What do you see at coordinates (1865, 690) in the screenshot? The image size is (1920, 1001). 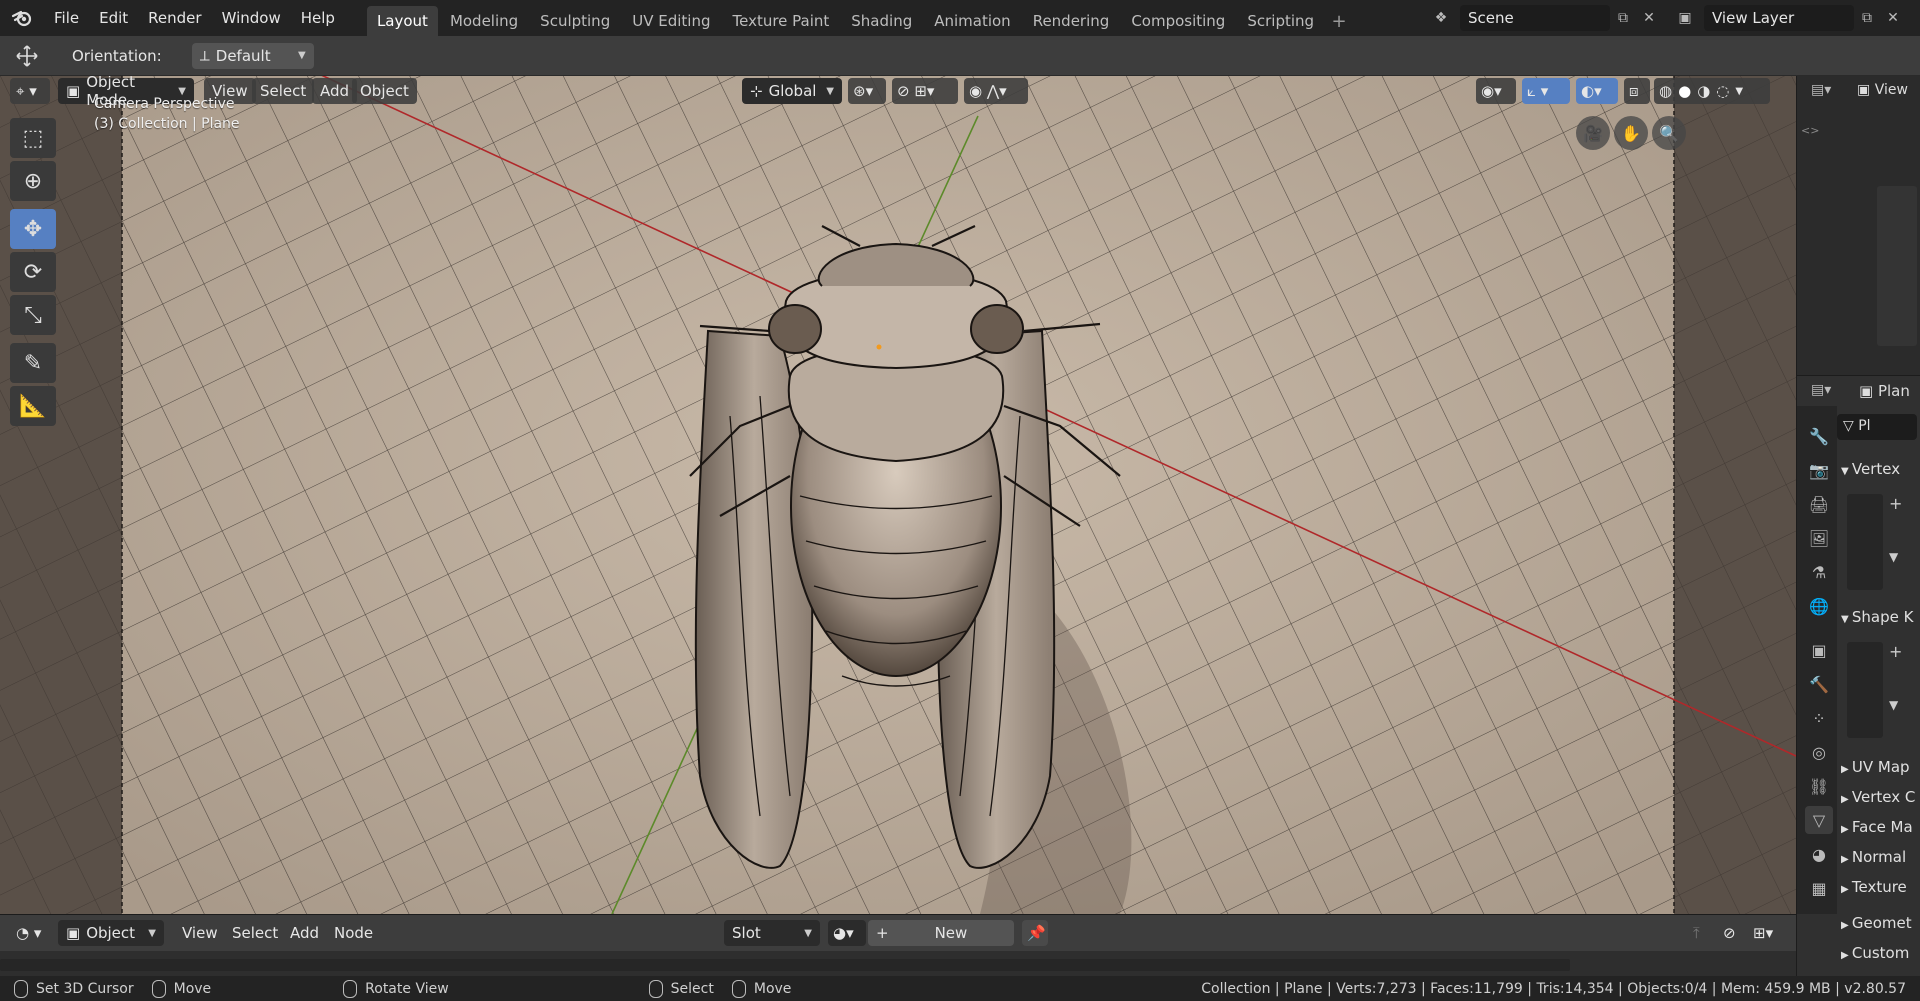 I see `shape-keys-list` at bounding box center [1865, 690].